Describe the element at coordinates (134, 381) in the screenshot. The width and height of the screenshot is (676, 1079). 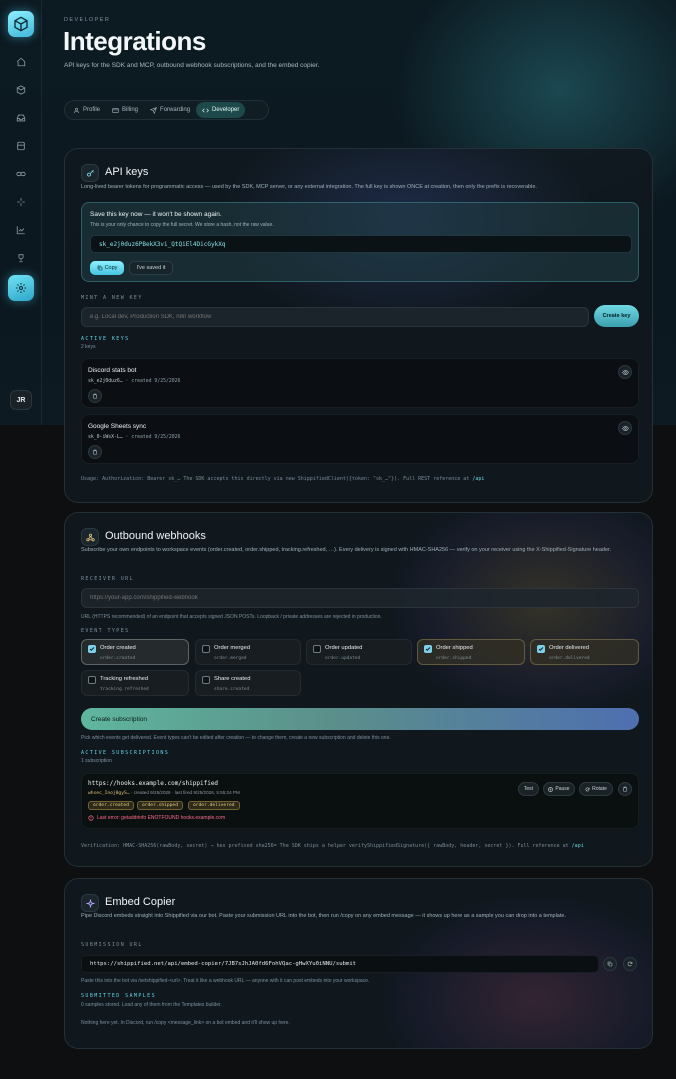
I see `key-meta: sk_e2j0duz6… · created 9/25/2026` at that location.